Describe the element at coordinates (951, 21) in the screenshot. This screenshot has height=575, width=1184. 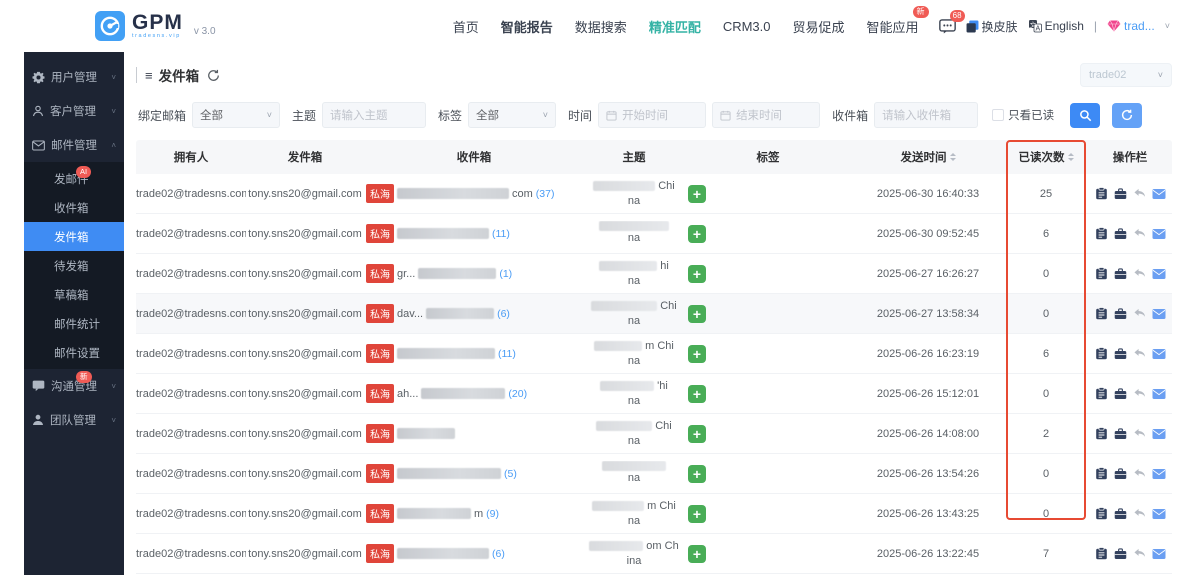
I see `chat-messages-icon: 68` at that location.